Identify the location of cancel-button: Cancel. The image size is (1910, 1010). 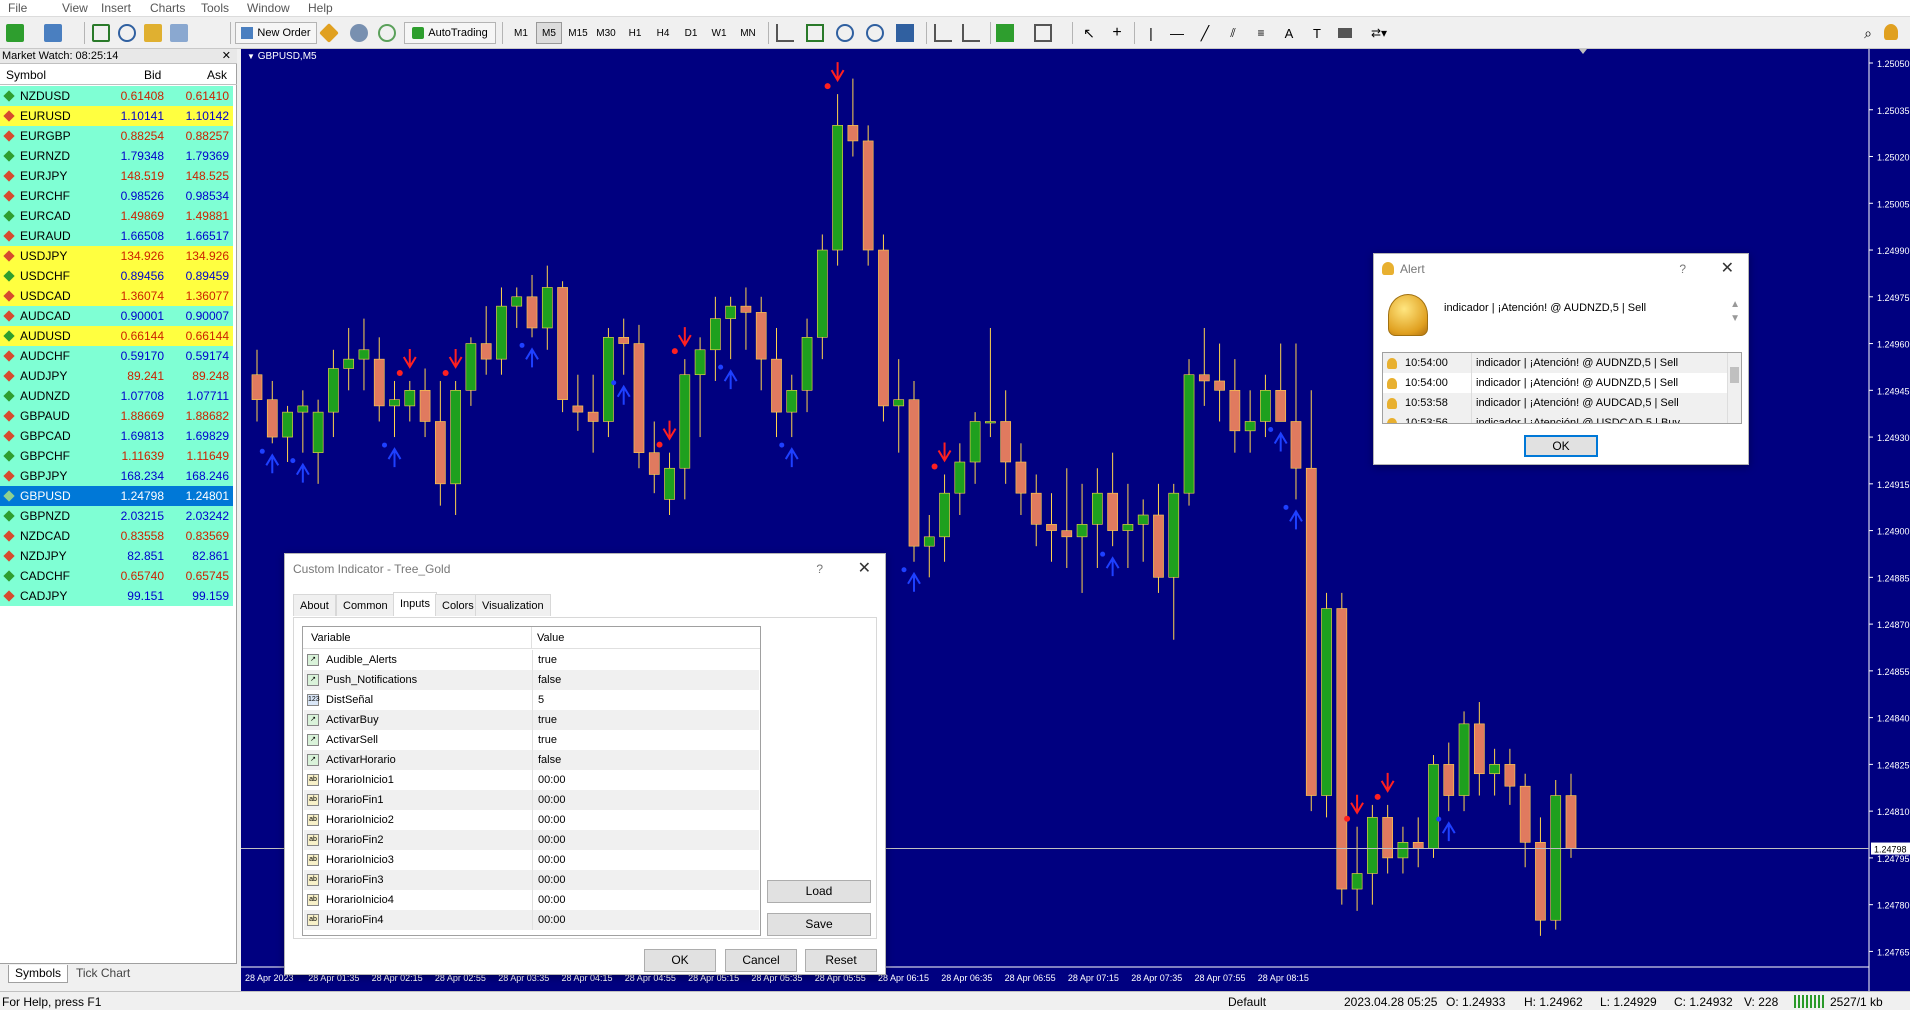
(761, 960).